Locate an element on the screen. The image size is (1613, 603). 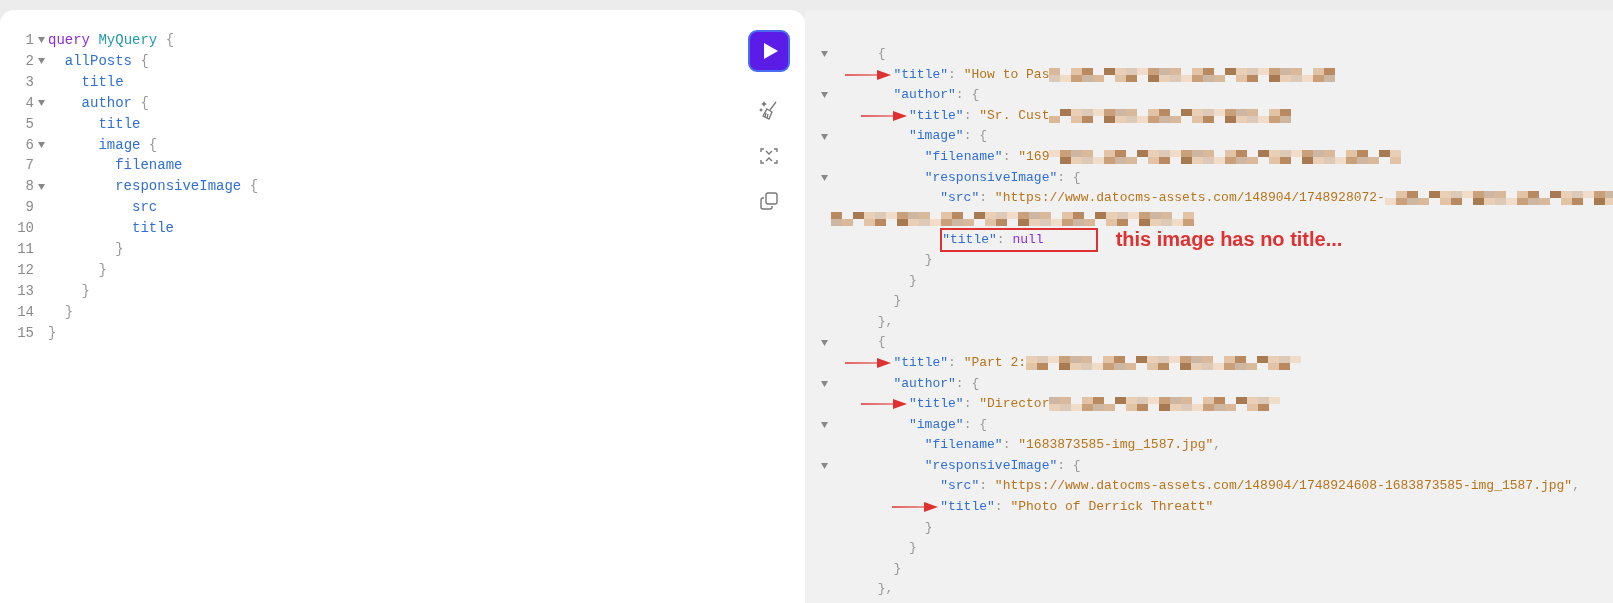
run-button is located at coordinates (769, 51).